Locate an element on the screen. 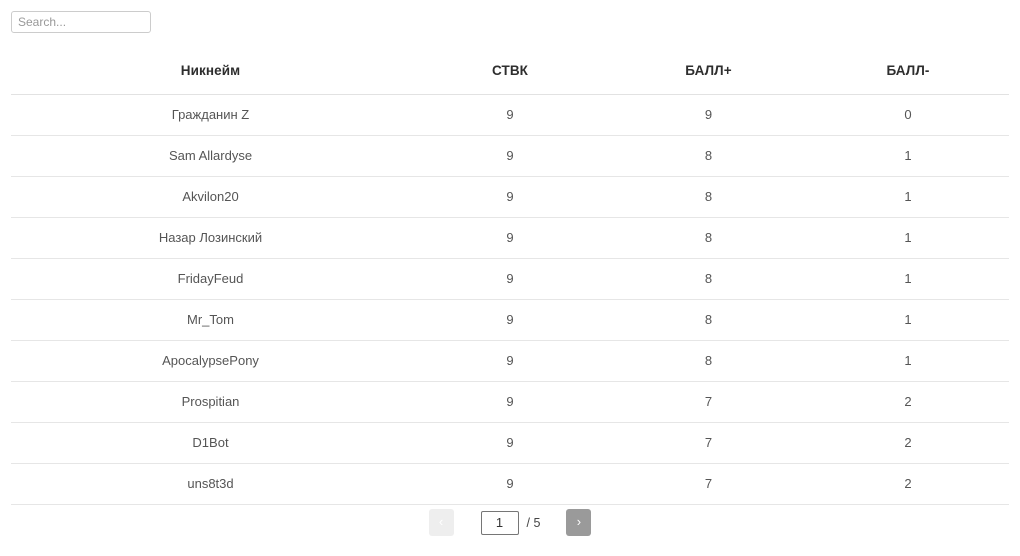 This screenshot has width=1020, height=556. cell-nickname: Назар Лозинский is located at coordinates (210, 238).